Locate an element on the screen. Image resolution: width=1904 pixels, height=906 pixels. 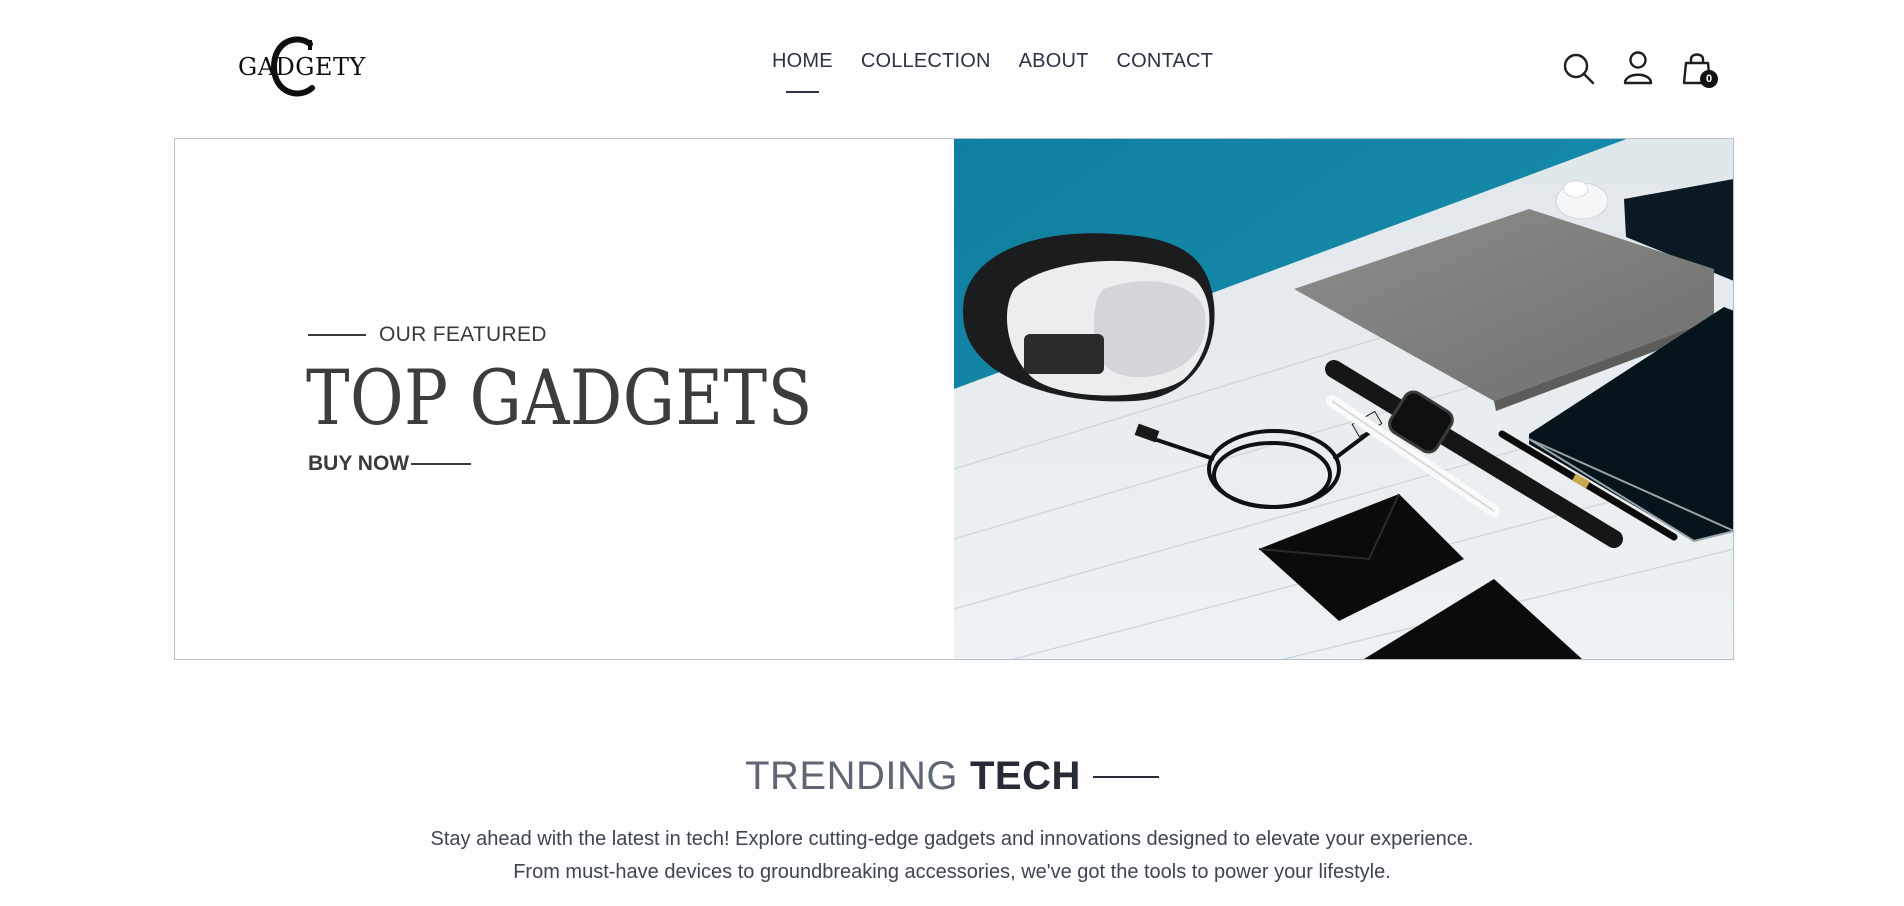
buy-now-link: BUY NOW is located at coordinates (390, 464).